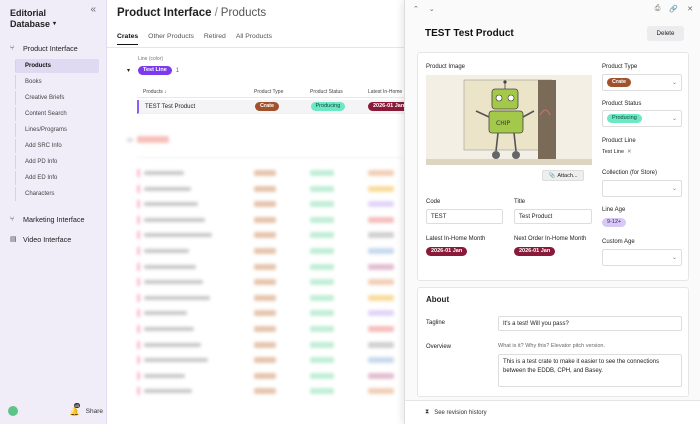 The height and width of the screenshot is (424, 700). Describe the element at coordinates (33, 82) in the screenshot. I see `sidebar-item-label: Books` at that location.